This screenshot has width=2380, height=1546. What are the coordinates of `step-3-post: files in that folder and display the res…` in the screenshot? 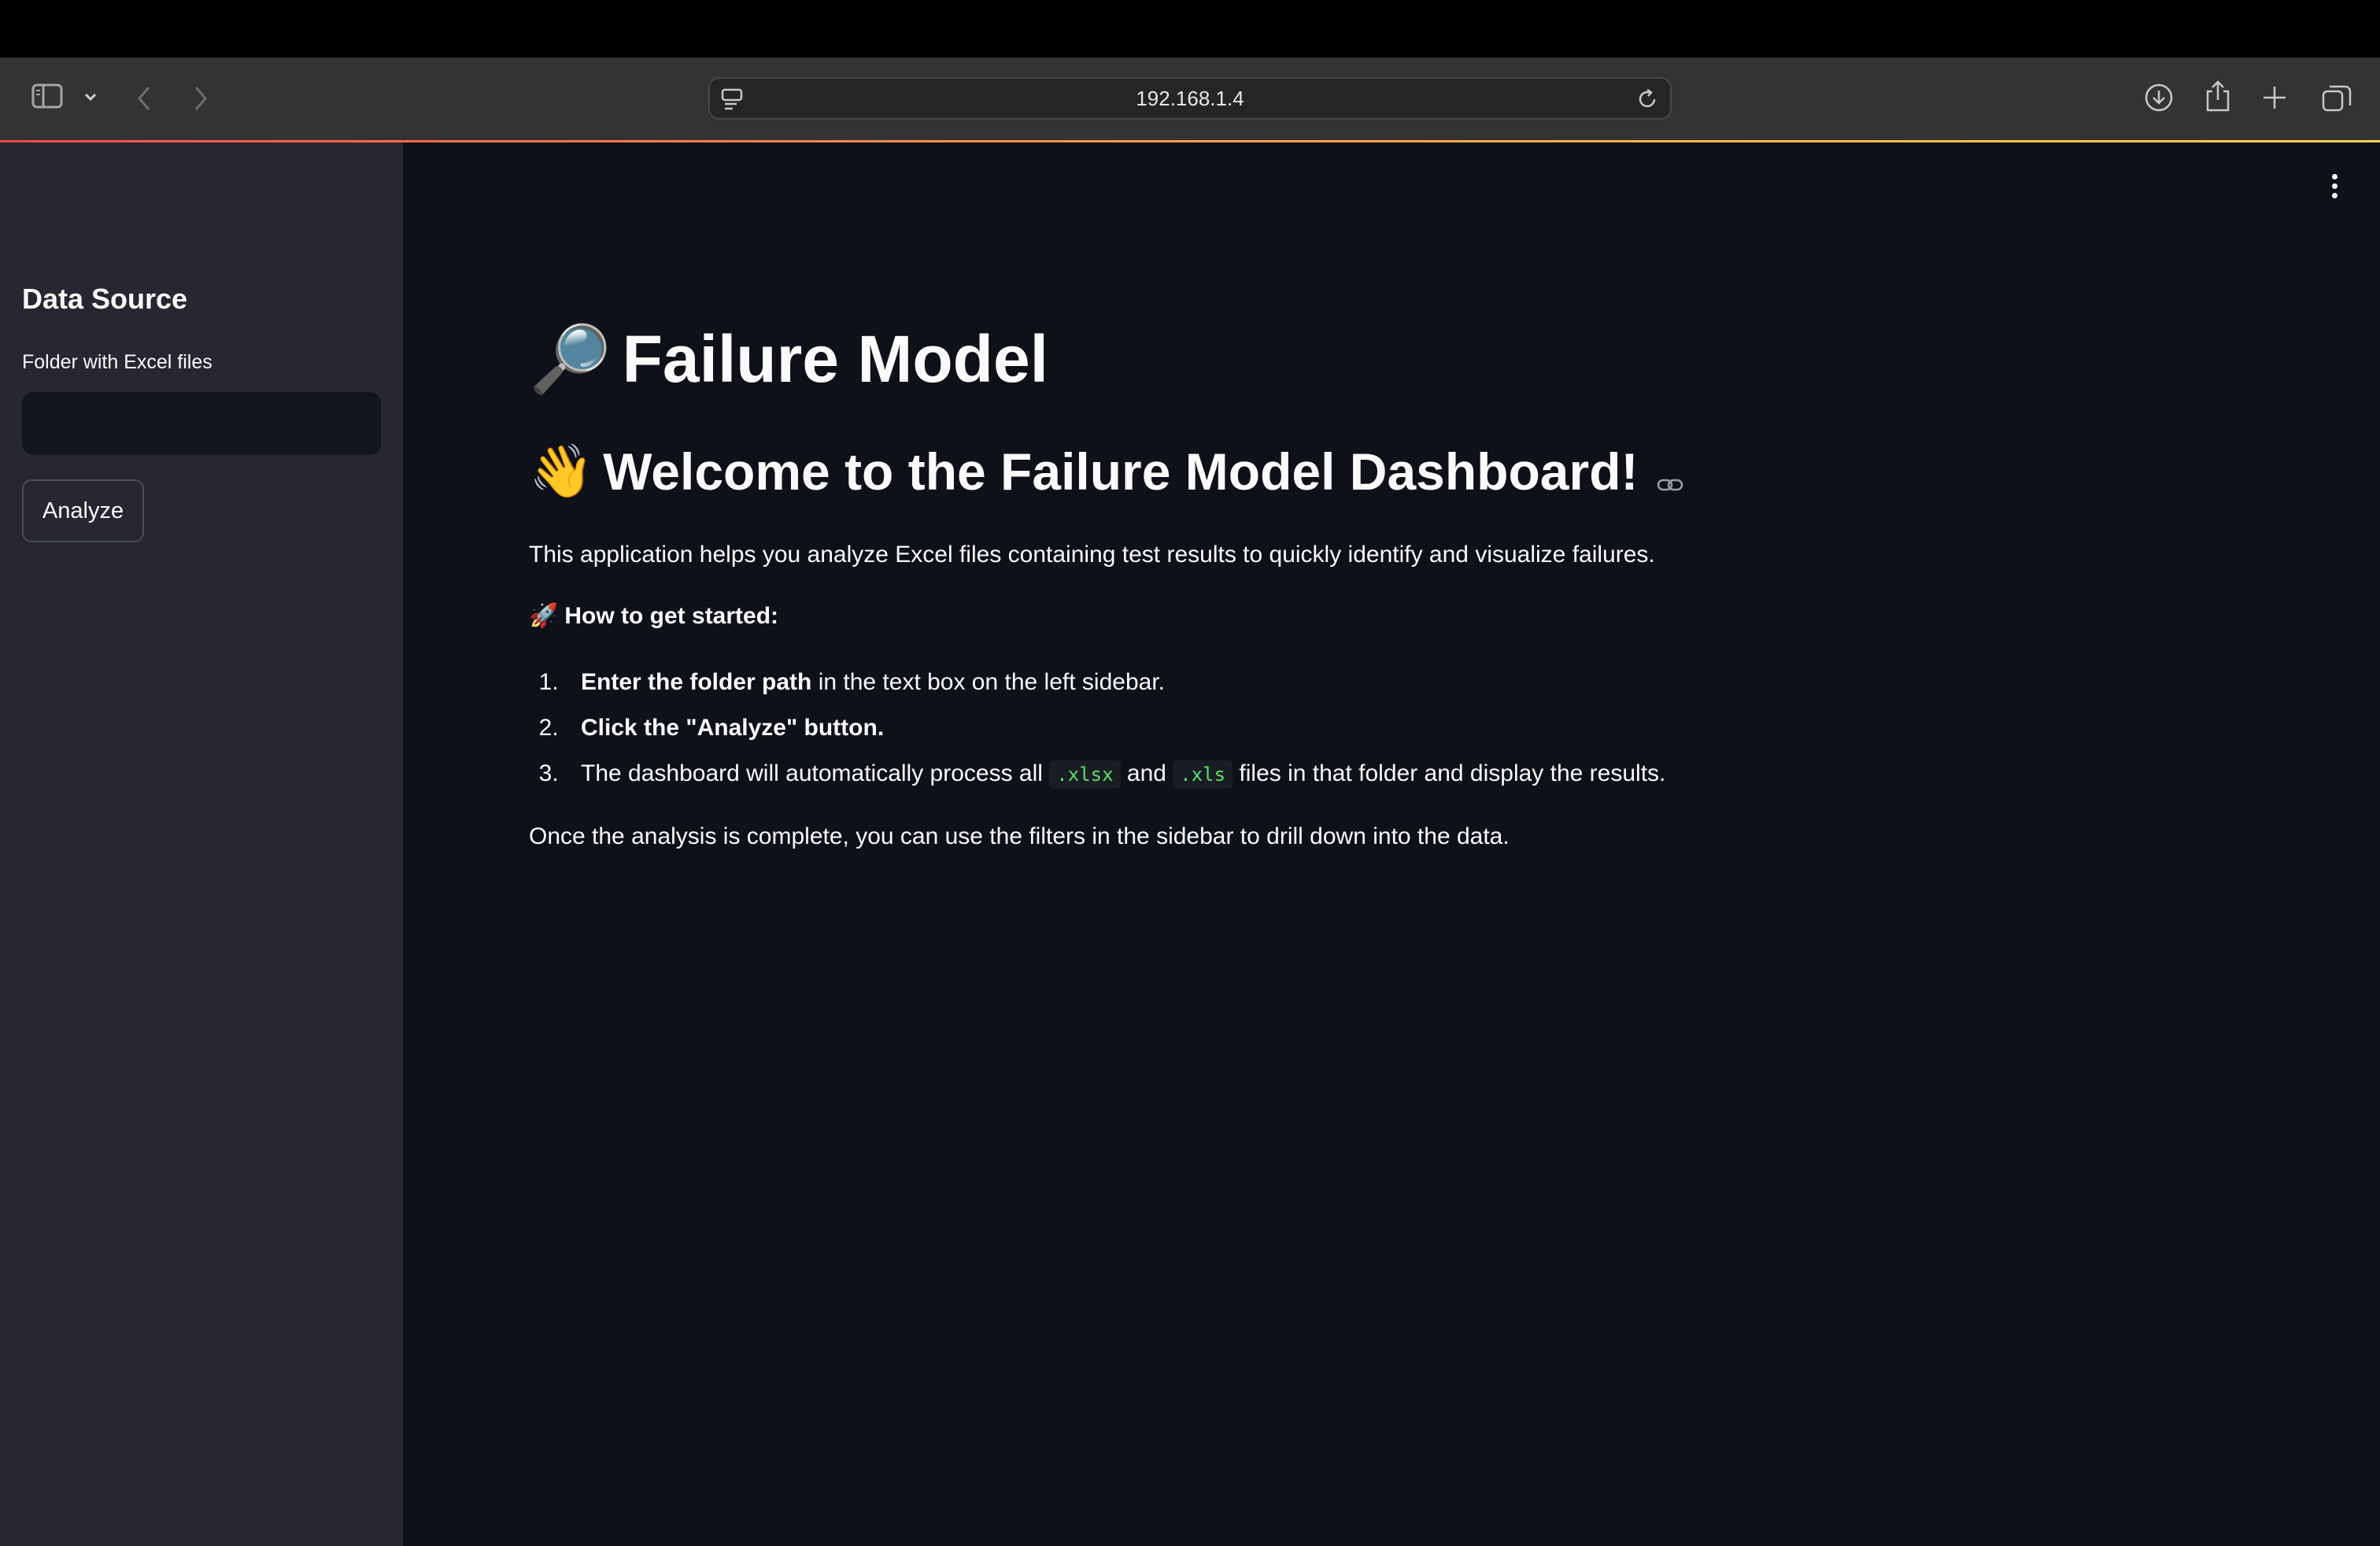 It's located at (1449, 773).